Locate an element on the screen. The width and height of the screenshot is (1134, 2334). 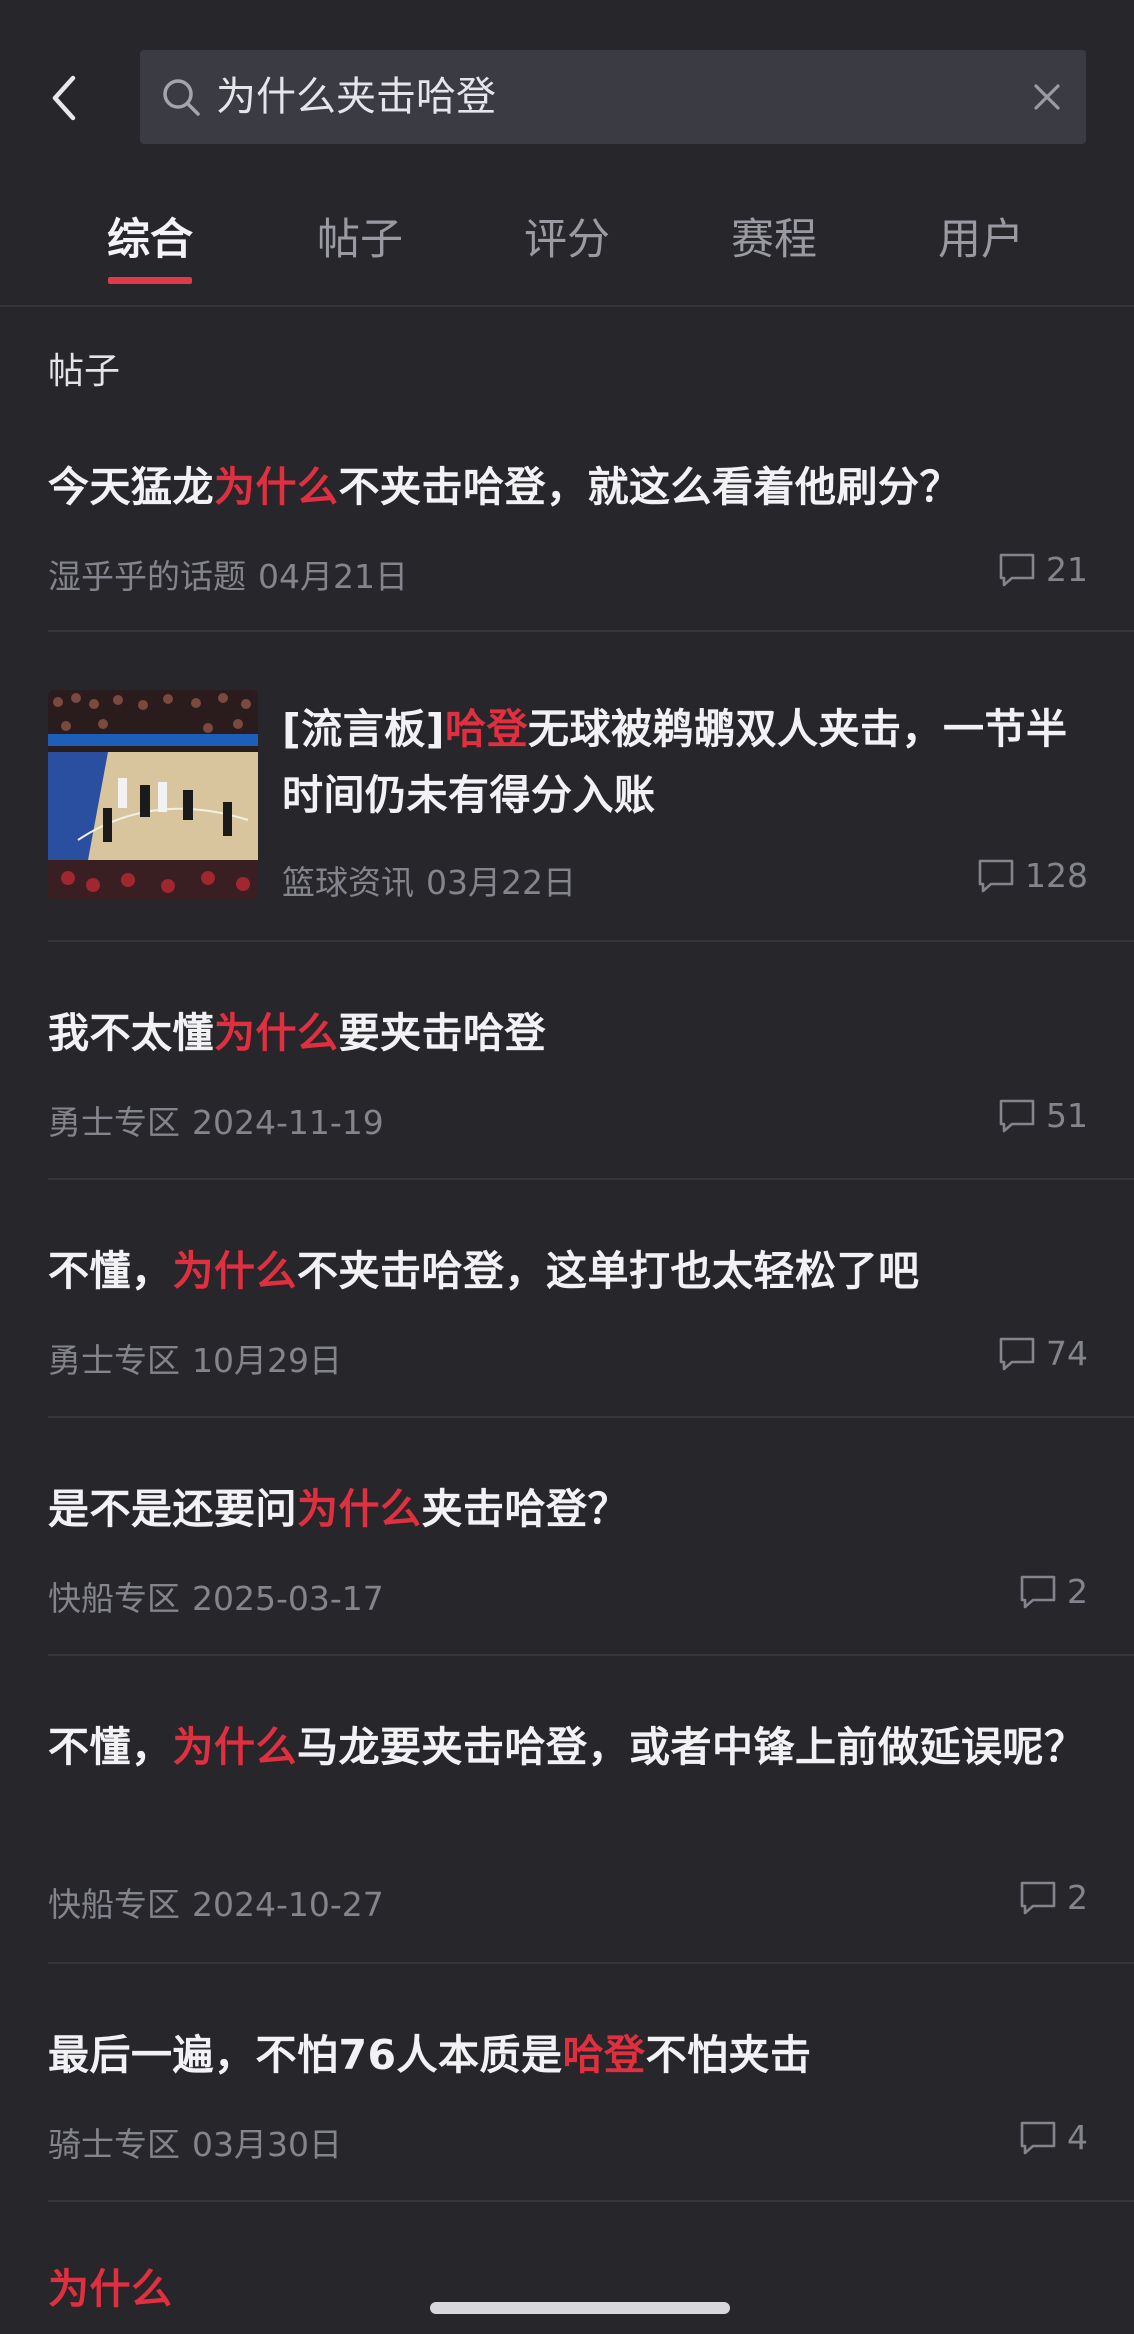
post-meta: 篮球资讯 03月22日 is located at coordinates (429, 880).